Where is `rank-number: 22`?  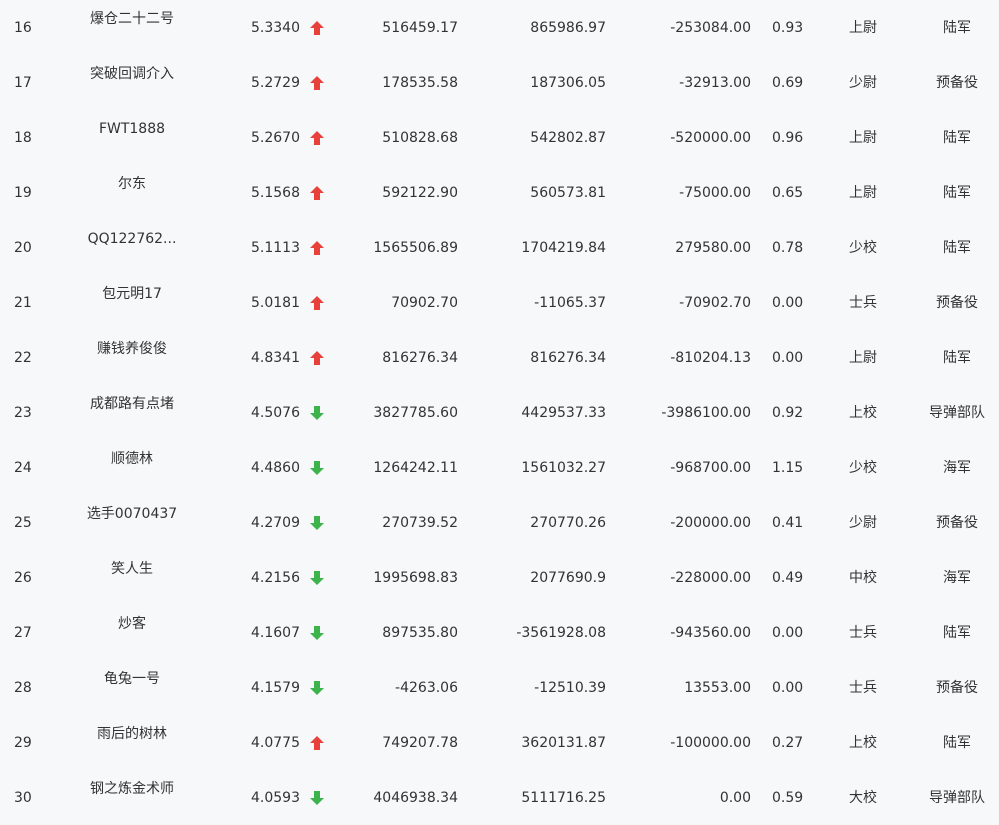 rank-number: 22 is located at coordinates (23, 358).